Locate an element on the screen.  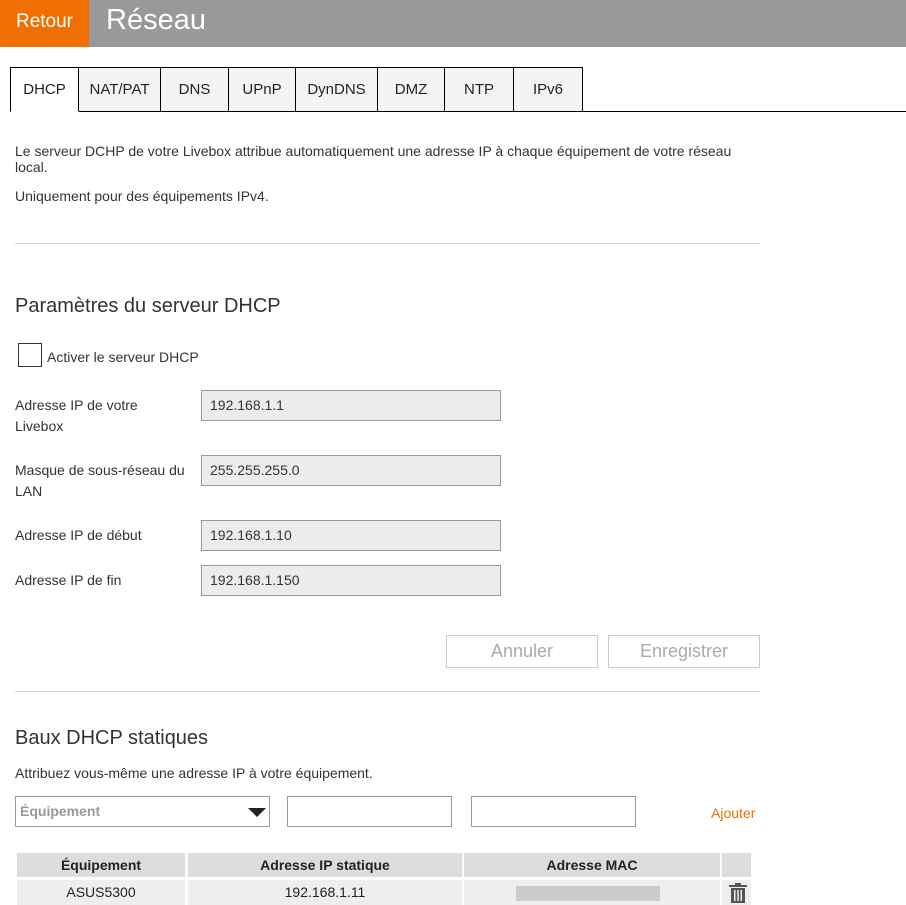
table-cell-actions is located at coordinates (736, 892).